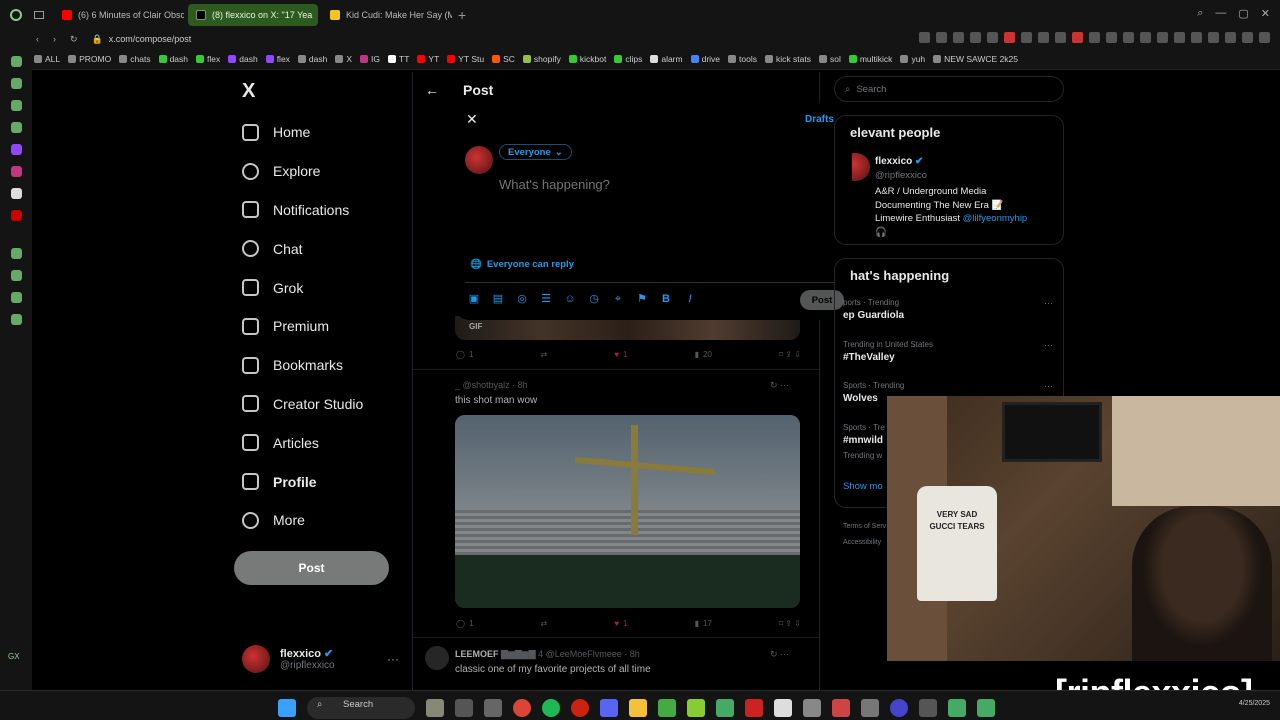 This screenshot has height=720, width=1280. I want to click on tab-youtube: (6) 6 Minutes of Clair Obsc, so click(119, 15).